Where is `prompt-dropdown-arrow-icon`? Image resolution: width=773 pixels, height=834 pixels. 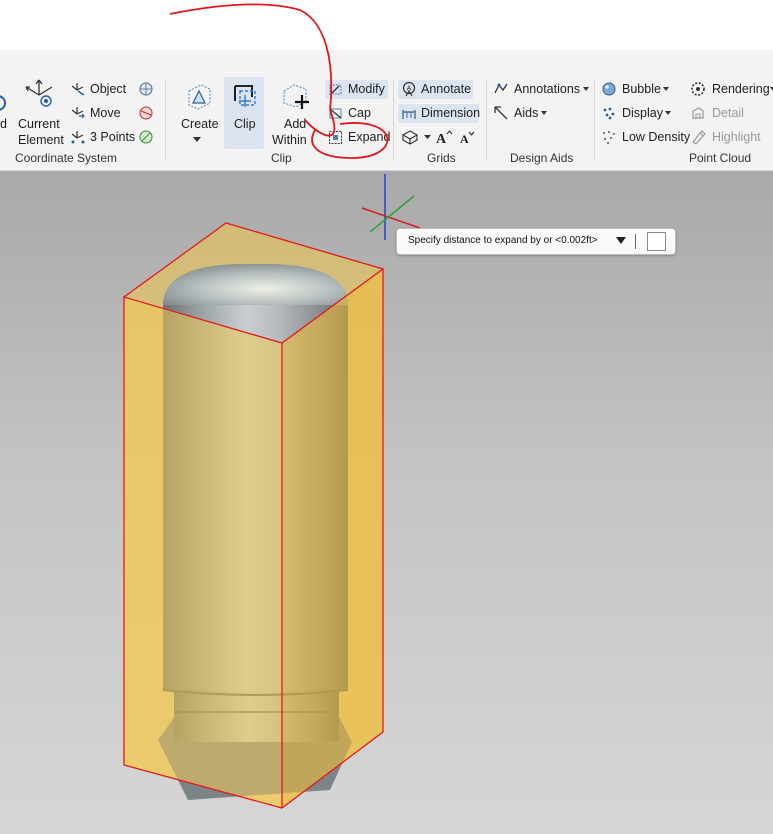
prompt-dropdown-arrow-icon is located at coordinates (621, 240).